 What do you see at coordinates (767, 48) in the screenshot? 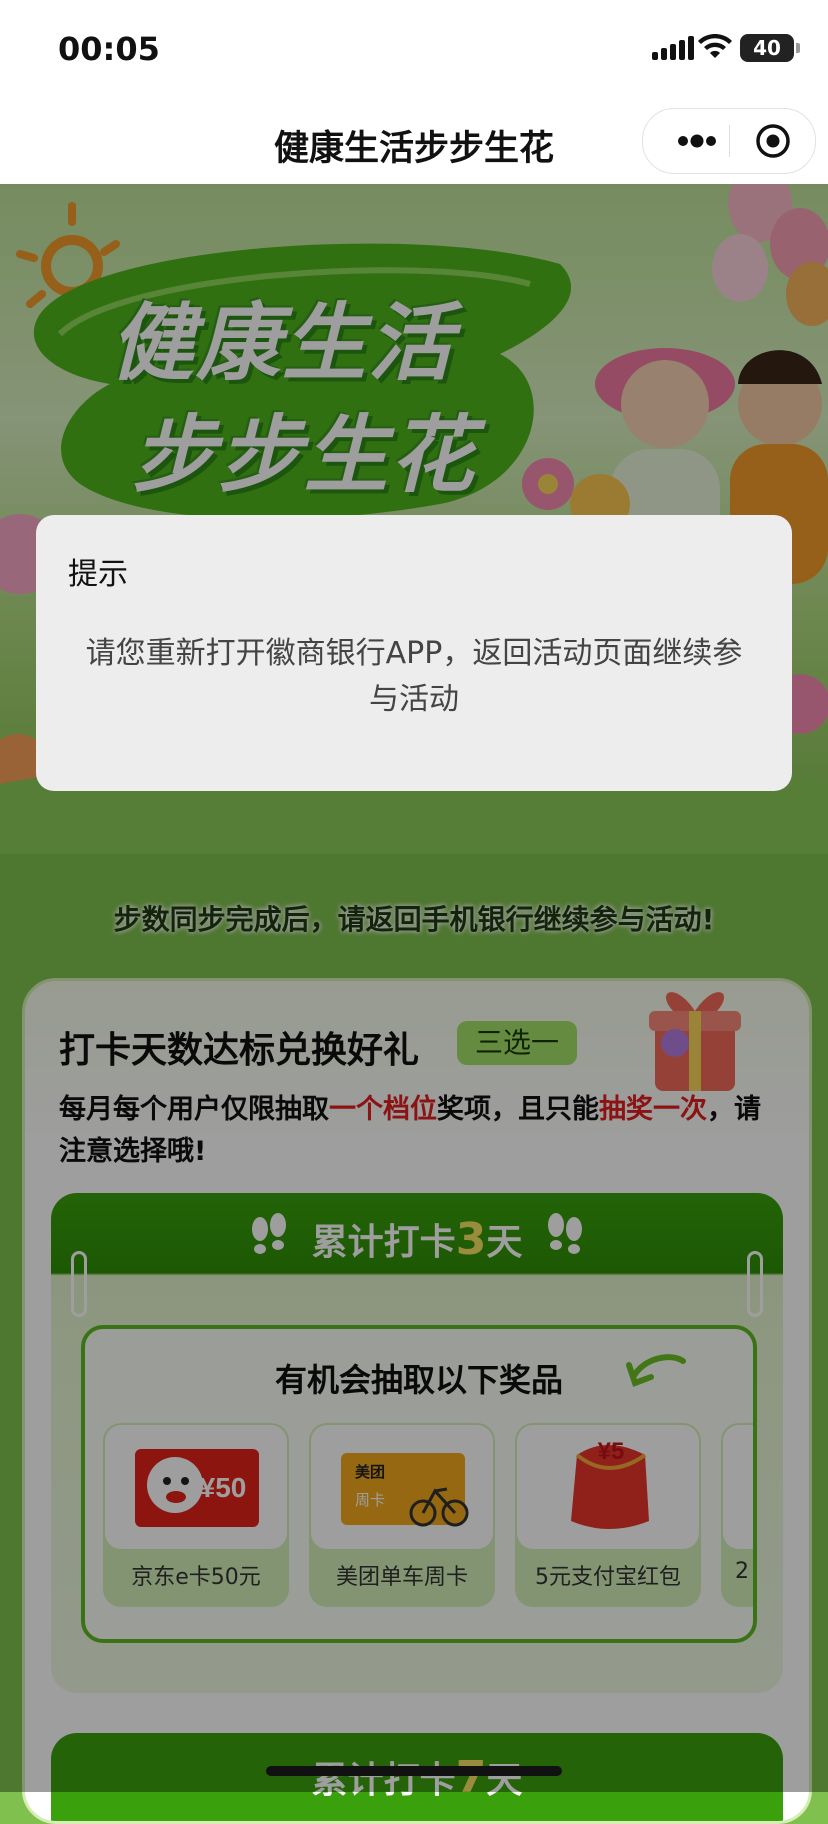
I see `battery-level: 40` at bounding box center [767, 48].